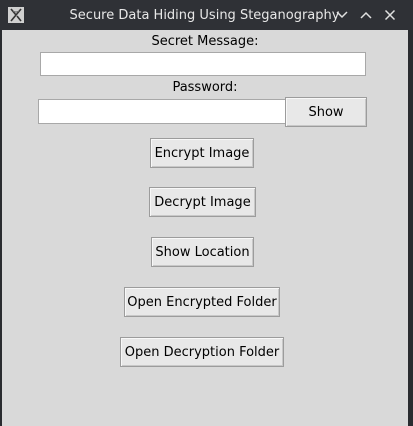 Image resolution: width=413 pixels, height=426 pixels. I want to click on window-title: Secure Data Hiding Using Steganography, so click(204, 15).